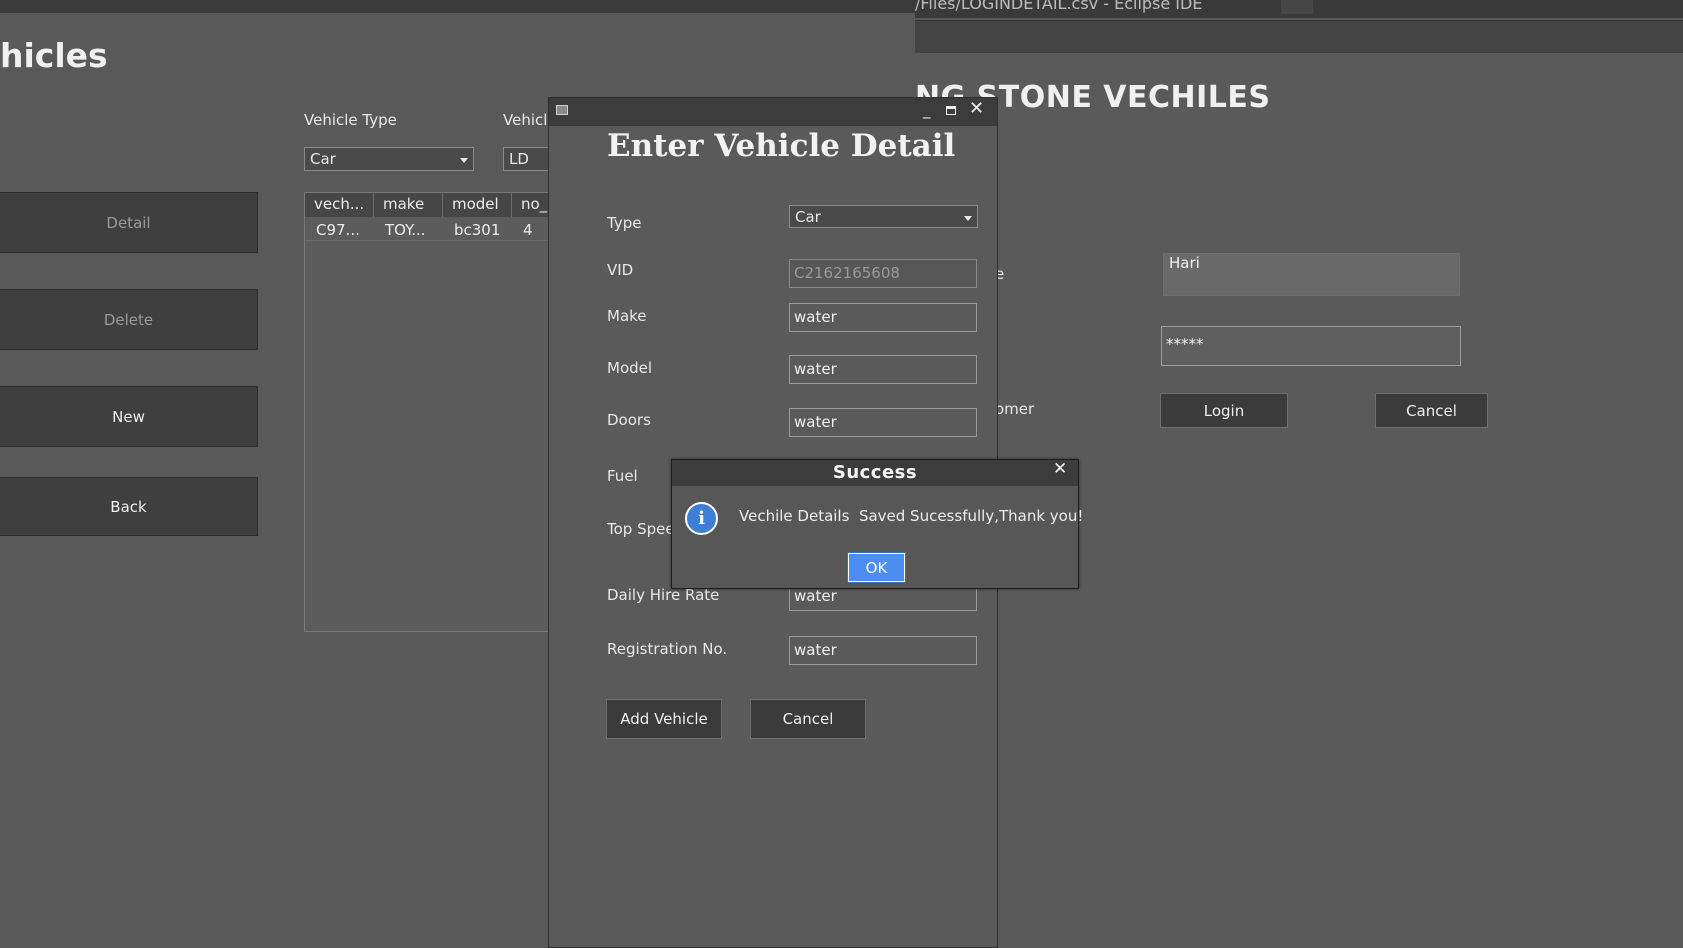 This screenshot has width=1683, height=948. Describe the element at coordinates (883, 422) in the screenshot. I see `doors-field: water` at that location.